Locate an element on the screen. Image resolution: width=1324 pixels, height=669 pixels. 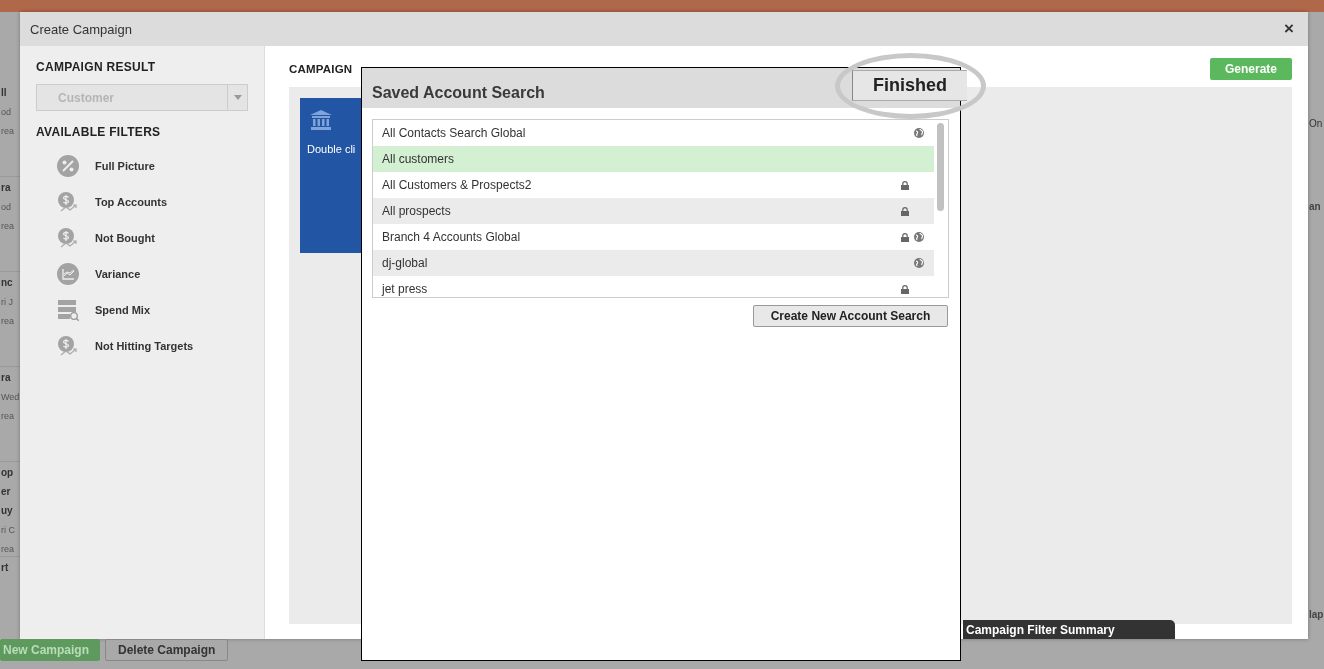
chart-icon is located at coordinates (68, 274).